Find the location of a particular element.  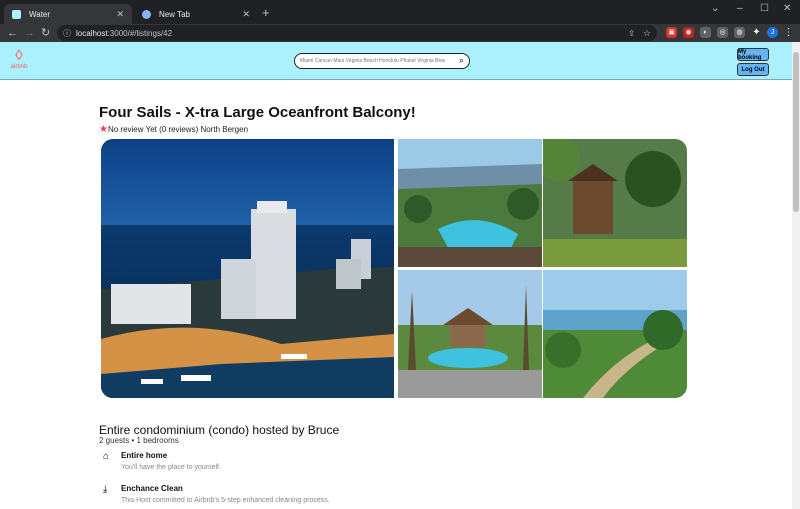

new-tab-icon: + is located at coordinates (266, 13).